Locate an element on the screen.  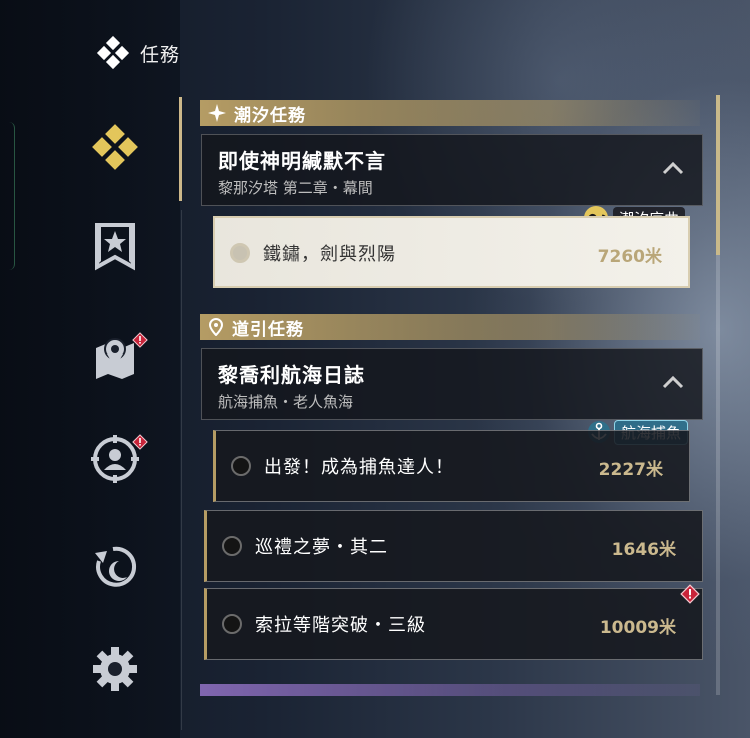
sidebar-item-settings is located at coordinates (115, 669).